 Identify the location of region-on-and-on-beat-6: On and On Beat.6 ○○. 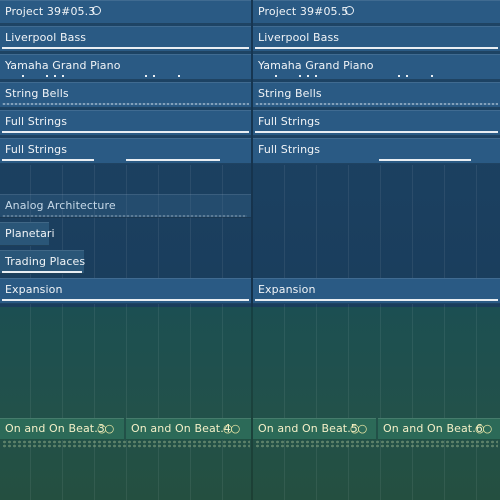
(439, 429).